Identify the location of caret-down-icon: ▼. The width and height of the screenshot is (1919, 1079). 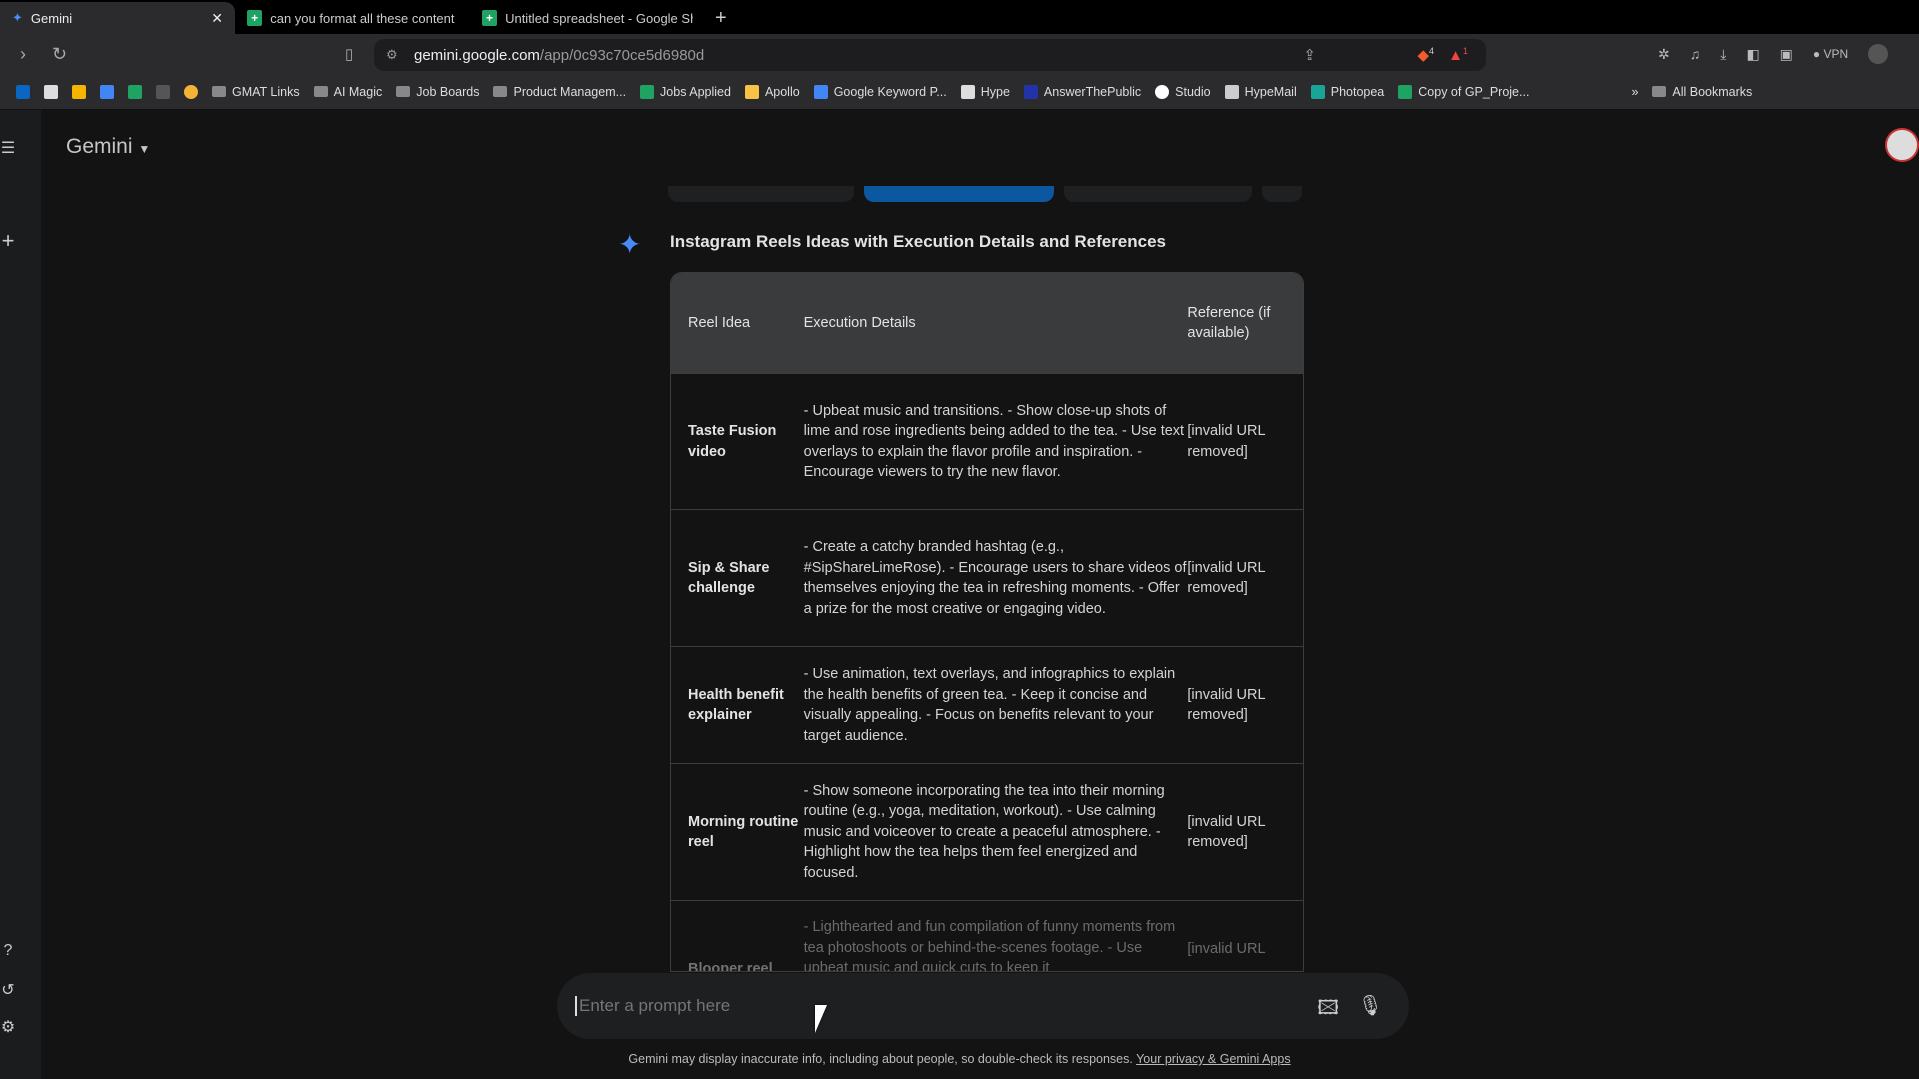
(144, 149).